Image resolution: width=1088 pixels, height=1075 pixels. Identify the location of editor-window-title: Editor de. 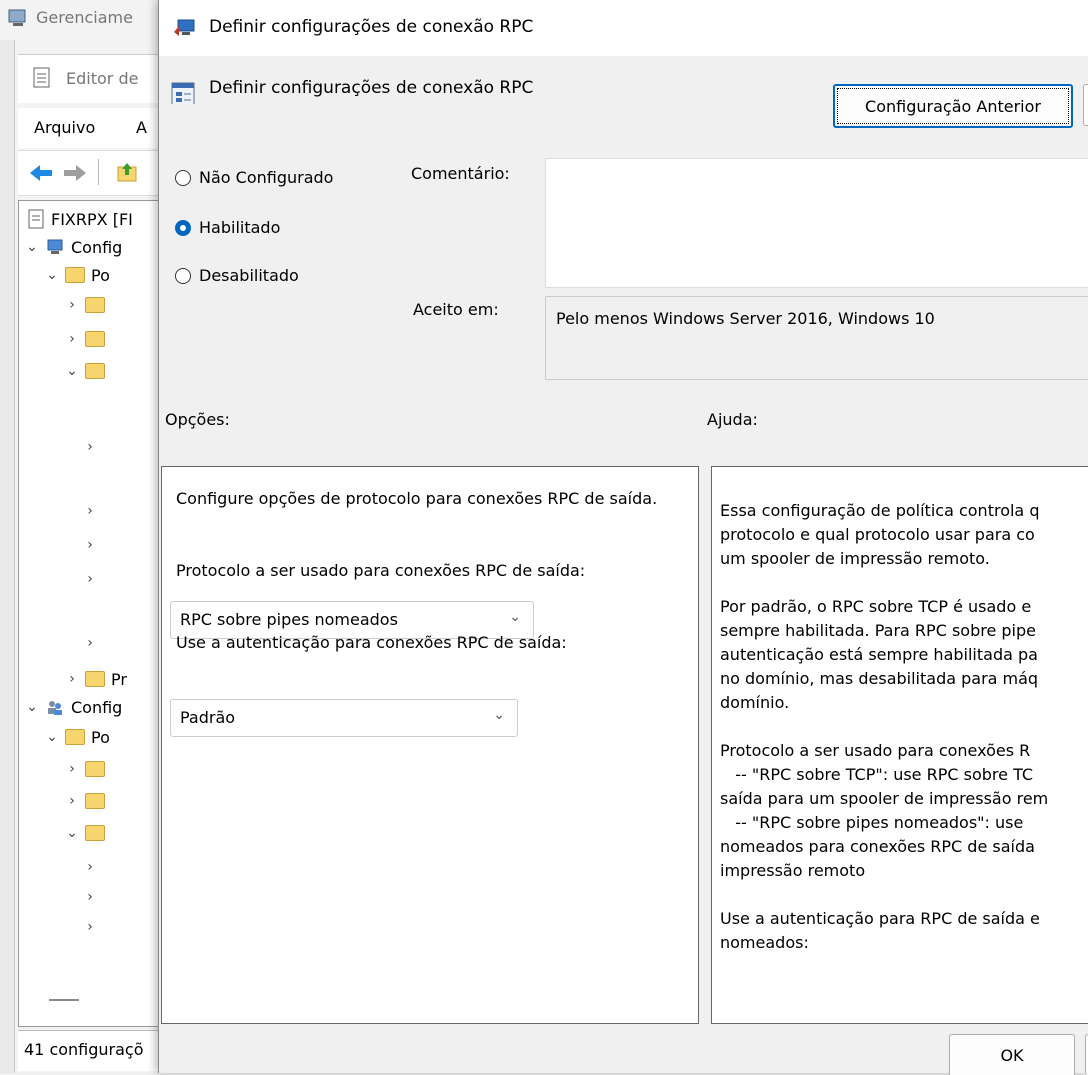
(93, 78).